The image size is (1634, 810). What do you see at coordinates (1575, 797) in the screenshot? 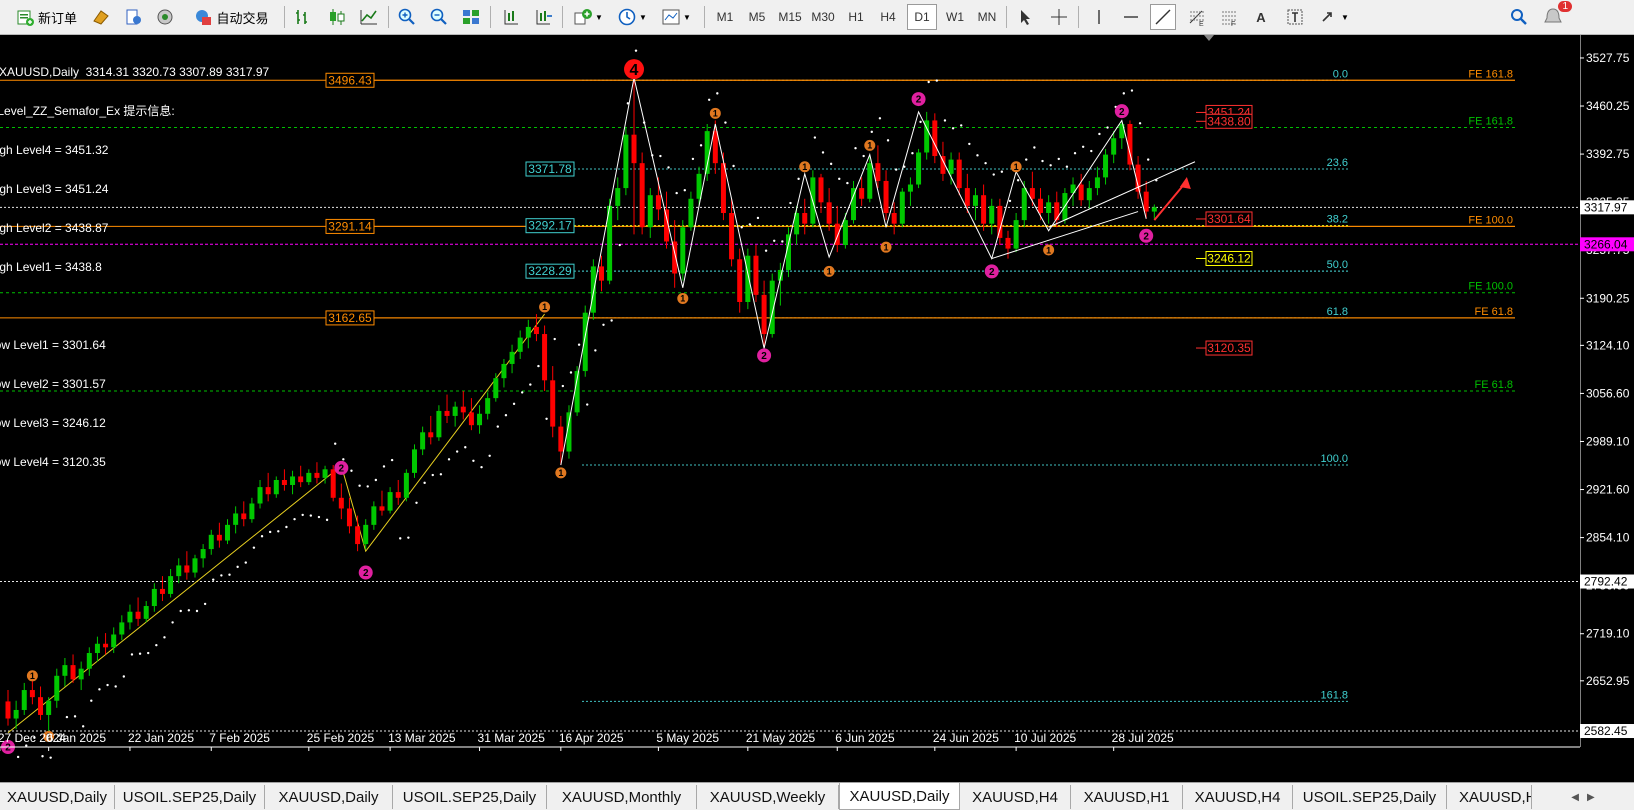
I see `scroll-left-icon: ◀` at bounding box center [1575, 797].